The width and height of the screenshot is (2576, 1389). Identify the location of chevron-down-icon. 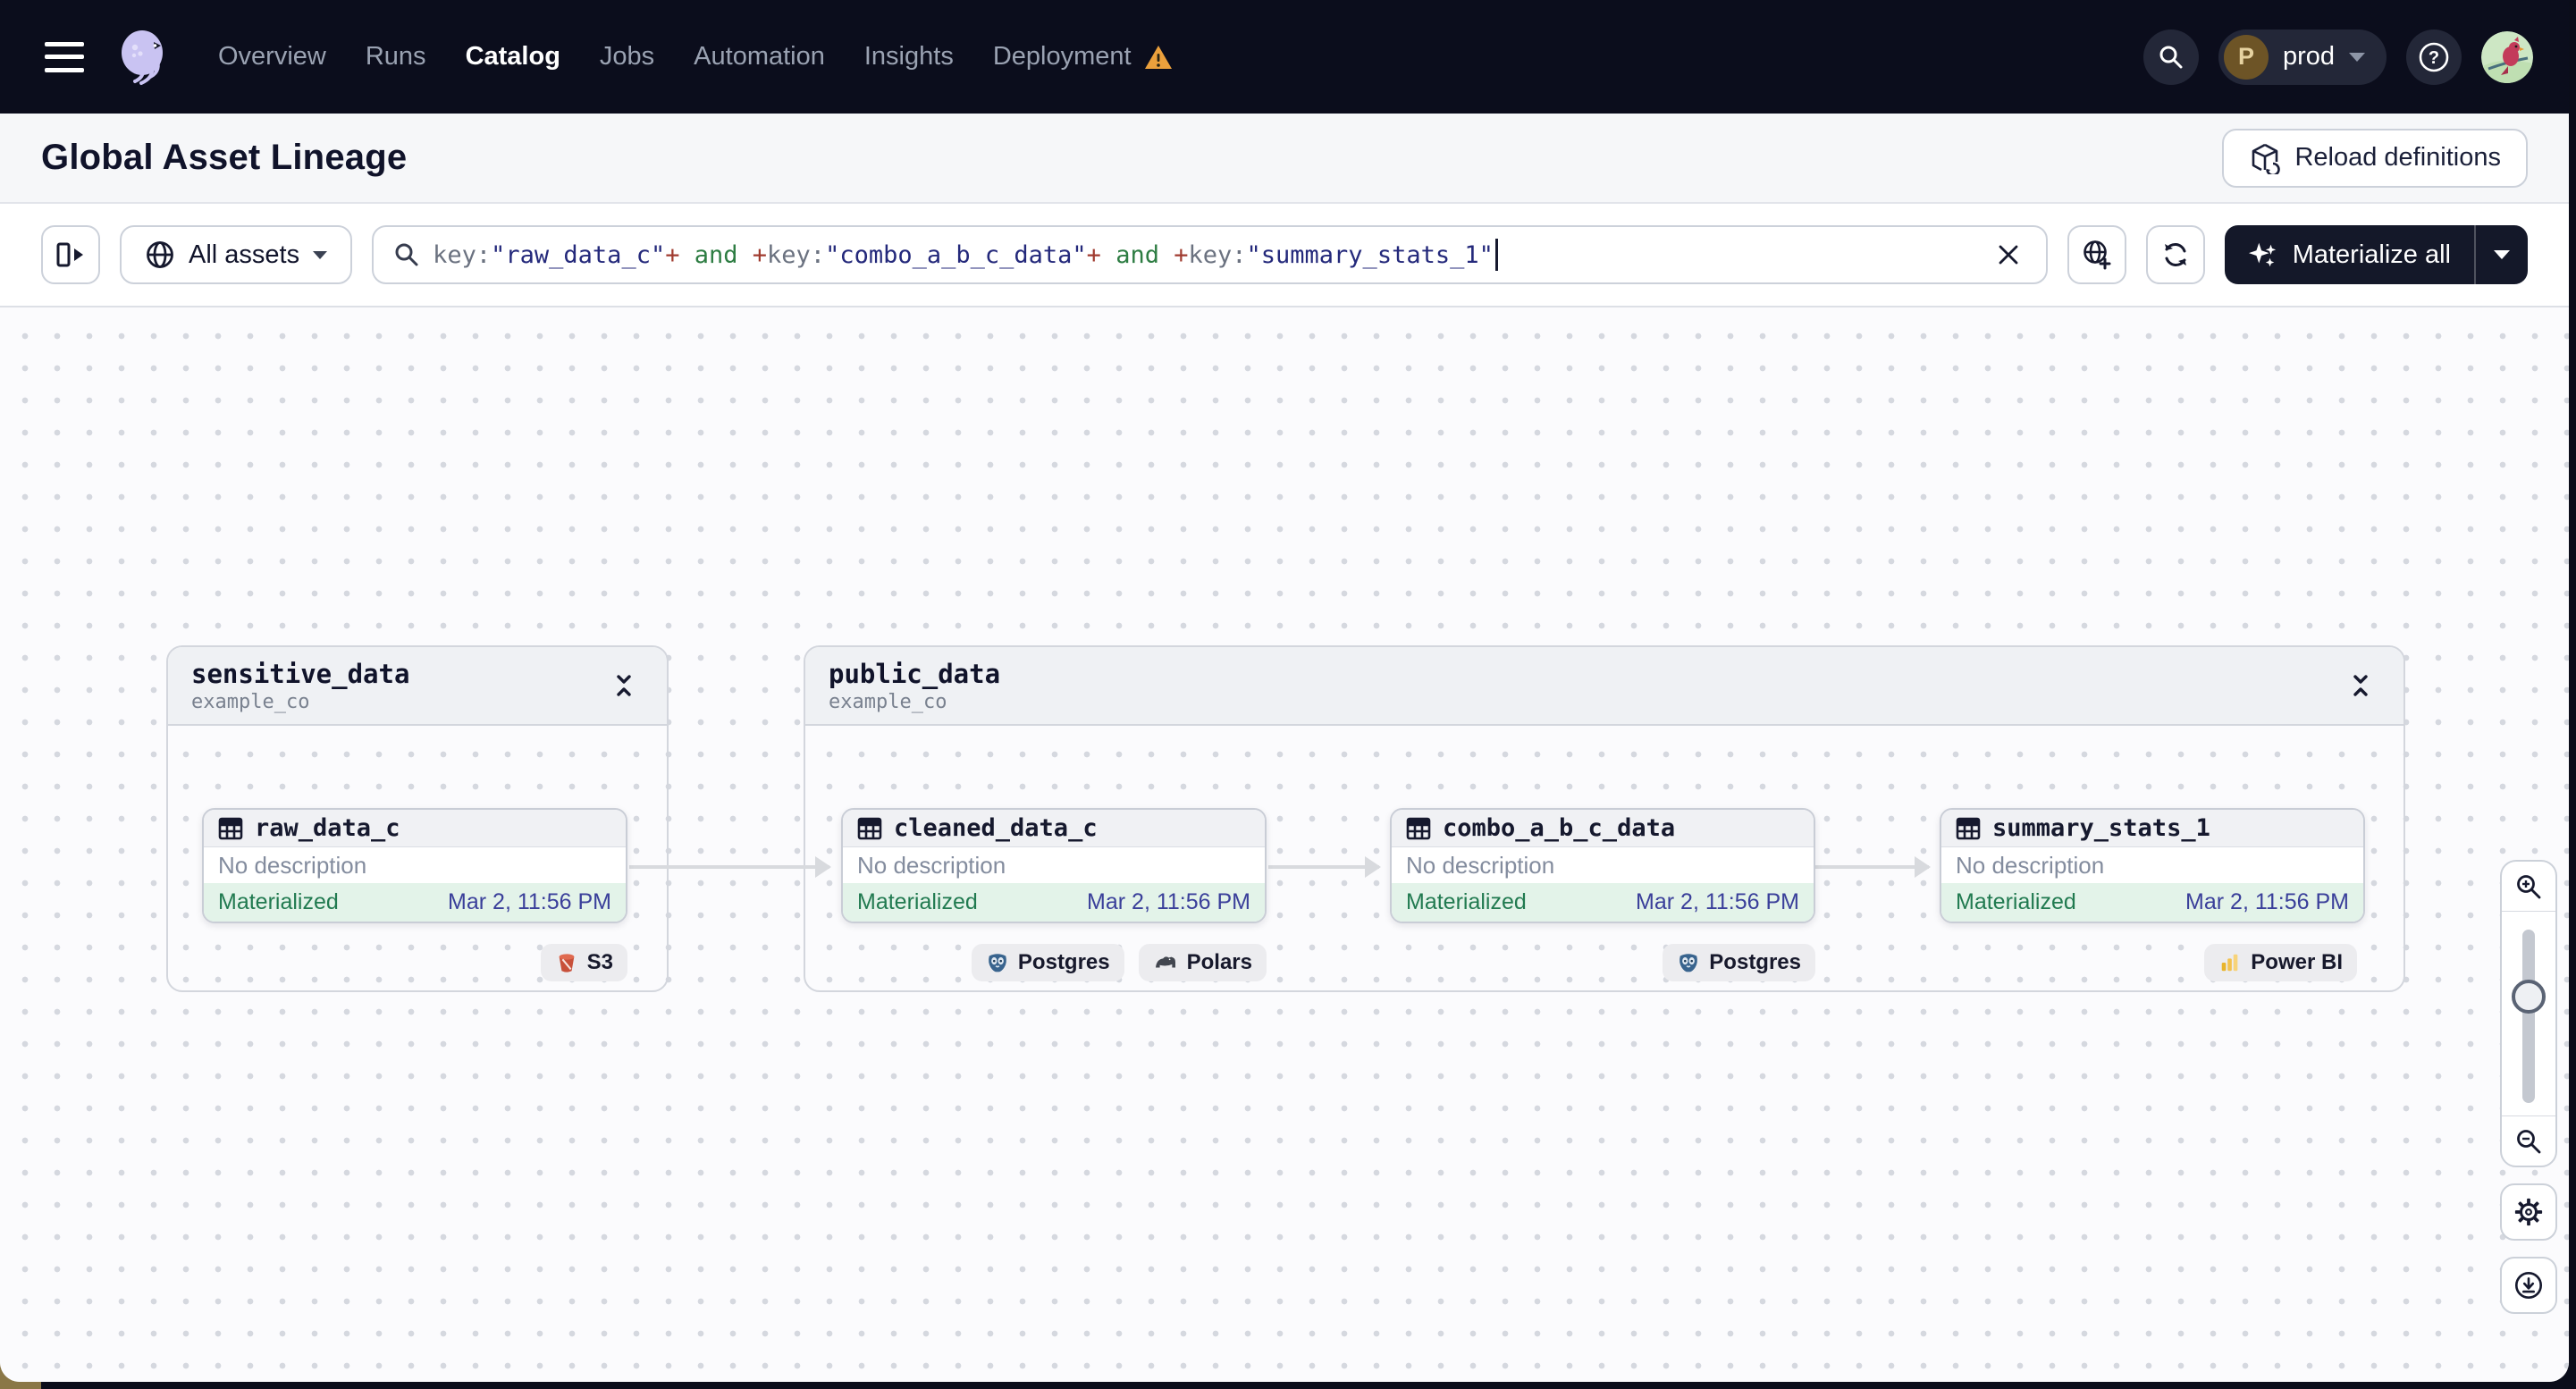
(321, 254).